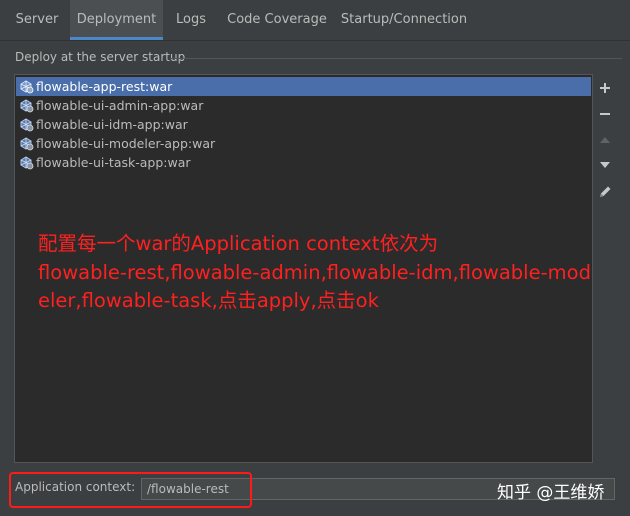 This screenshot has width=630, height=516. What do you see at coordinates (100, 57) in the screenshot?
I see `deploy-group-title: Deploy at the server startup` at bounding box center [100, 57].